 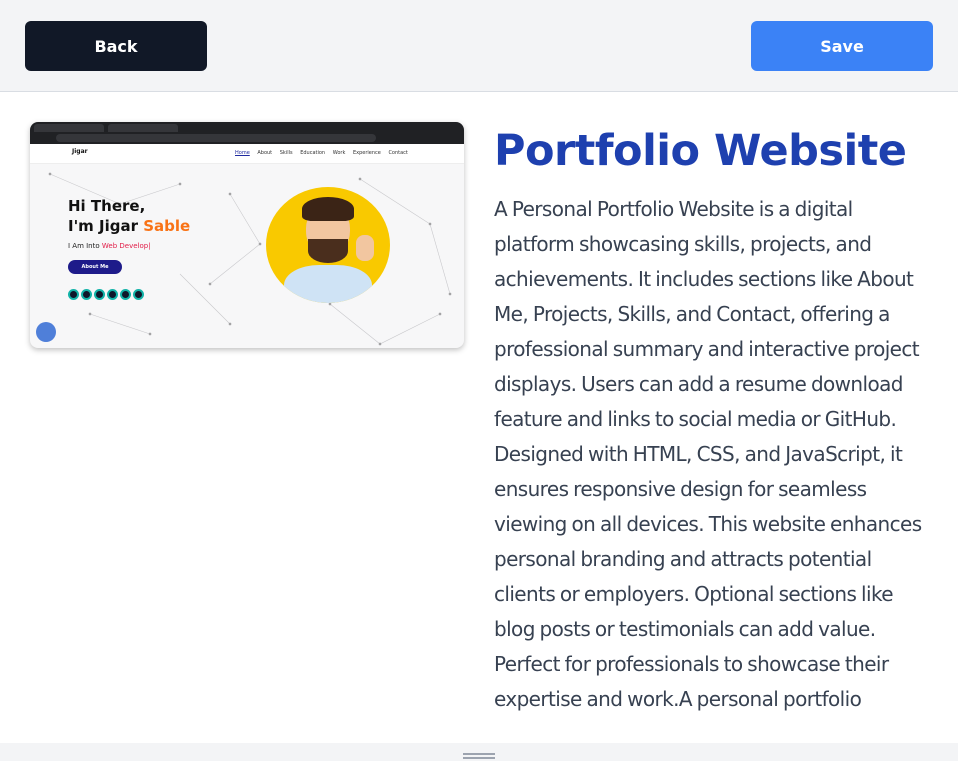 What do you see at coordinates (479, 756) in the screenshot?
I see `drag-handle-icon` at bounding box center [479, 756].